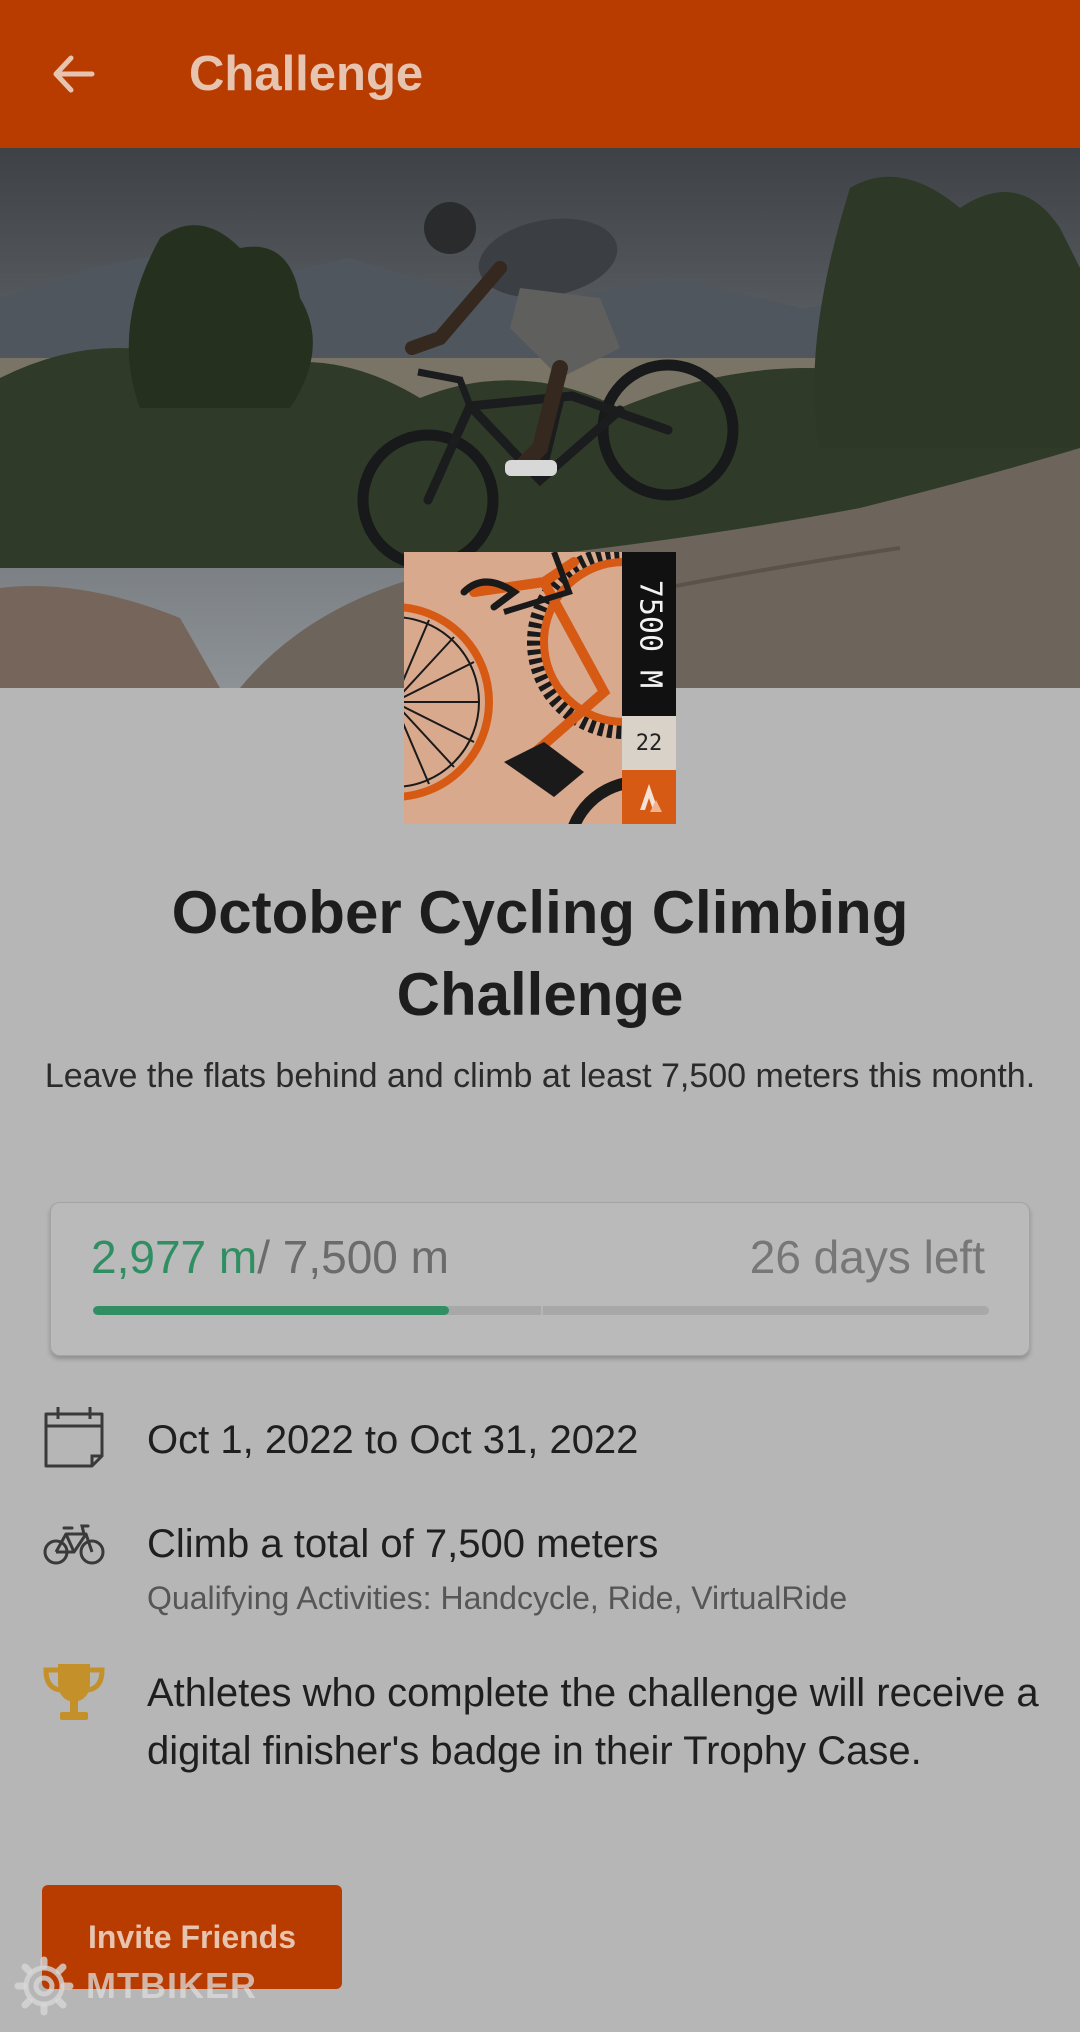  I want to click on progress-goal: 7,500 m, so click(359, 1257).